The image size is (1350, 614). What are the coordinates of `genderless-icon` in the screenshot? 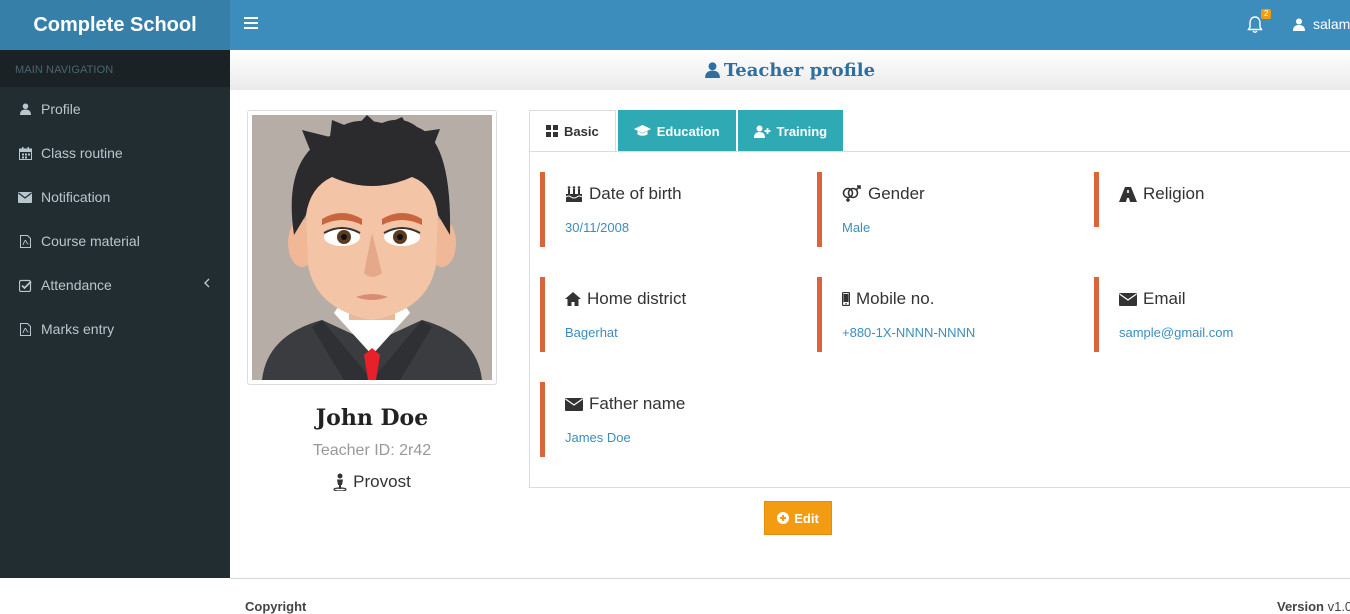 It's located at (851, 193).